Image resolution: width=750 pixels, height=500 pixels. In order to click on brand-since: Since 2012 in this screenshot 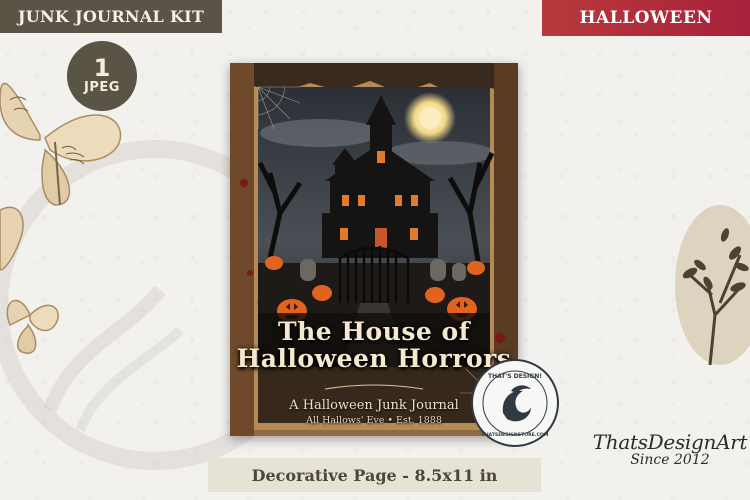, I will do `click(670, 460)`.